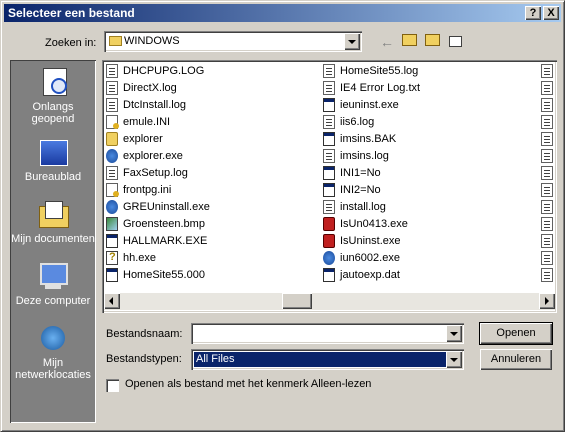 The height and width of the screenshot is (432, 565). Describe the element at coordinates (152, 41) in the screenshot. I see `lookin-value: WINDOWS` at that location.